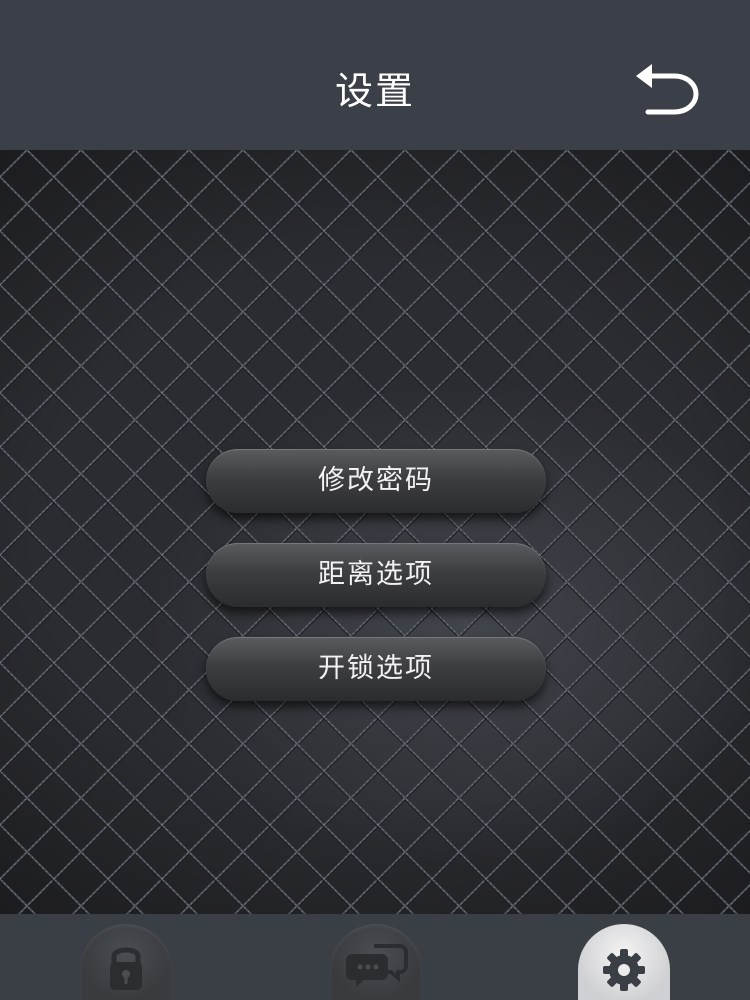  What do you see at coordinates (377, 965) in the screenshot?
I see `chat-bubbles-icon` at bounding box center [377, 965].